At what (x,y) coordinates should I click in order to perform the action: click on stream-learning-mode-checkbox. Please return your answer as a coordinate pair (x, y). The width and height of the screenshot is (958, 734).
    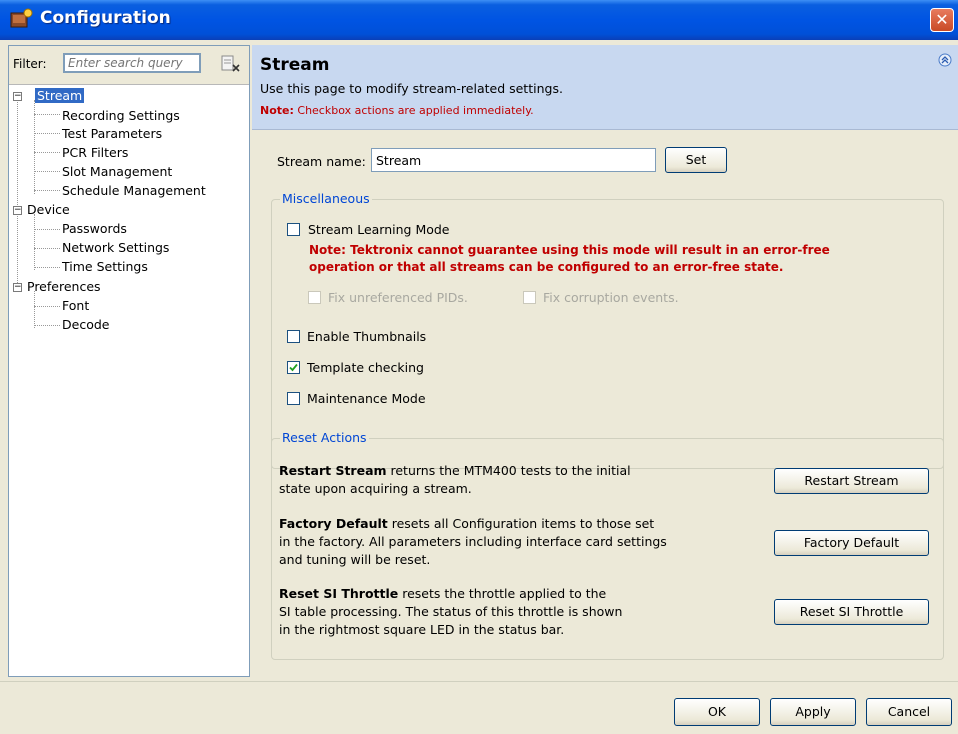
    Looking at the image, I should click on (293, 229).